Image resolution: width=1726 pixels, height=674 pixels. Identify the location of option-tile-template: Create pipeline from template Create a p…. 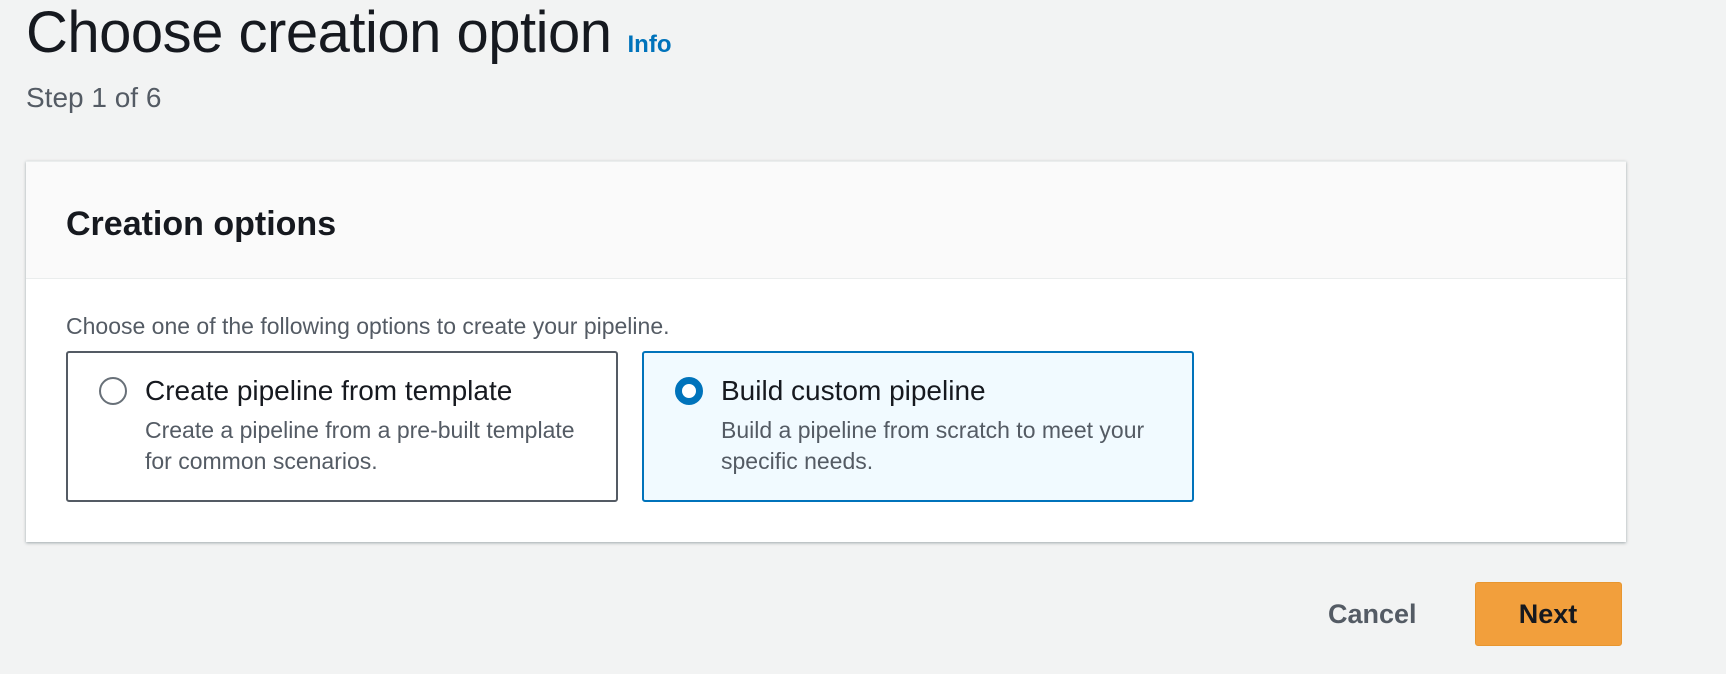
(342, 426).